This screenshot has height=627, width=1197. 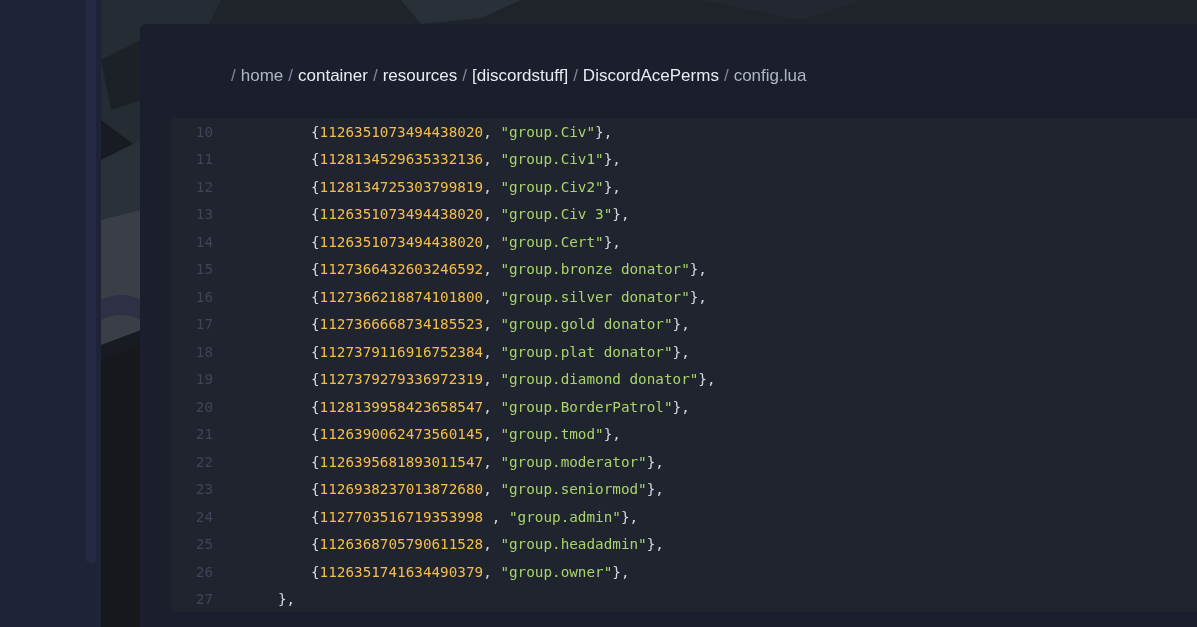 What do you see at coordinates (420, 91) in the screenshot?
I see `breadcrumb-link: resources` at bounding box center [420, 91].